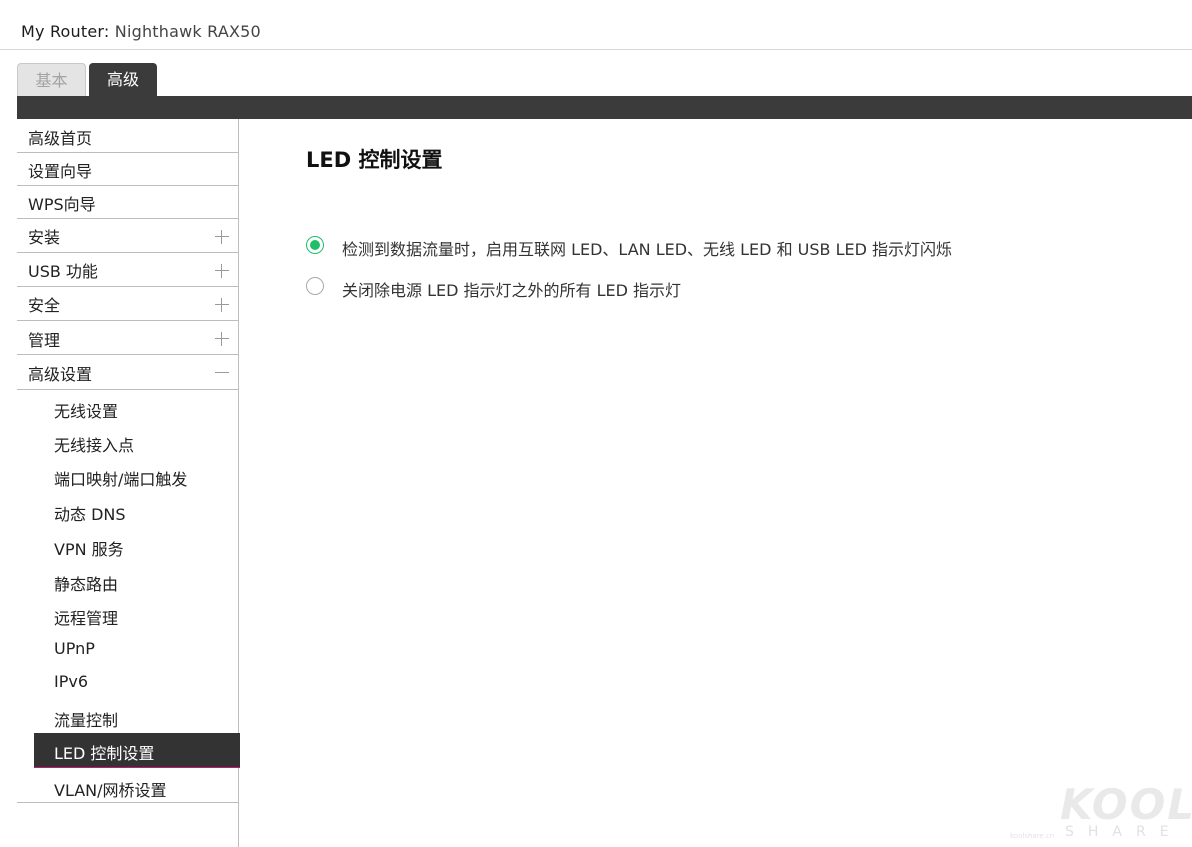 Image resolution: width=1192 pixels, height=847 pixels. Describe the element at coordinates (44, 237) in the screenshot. I see `sidebar-item-label: 安装` at that location.